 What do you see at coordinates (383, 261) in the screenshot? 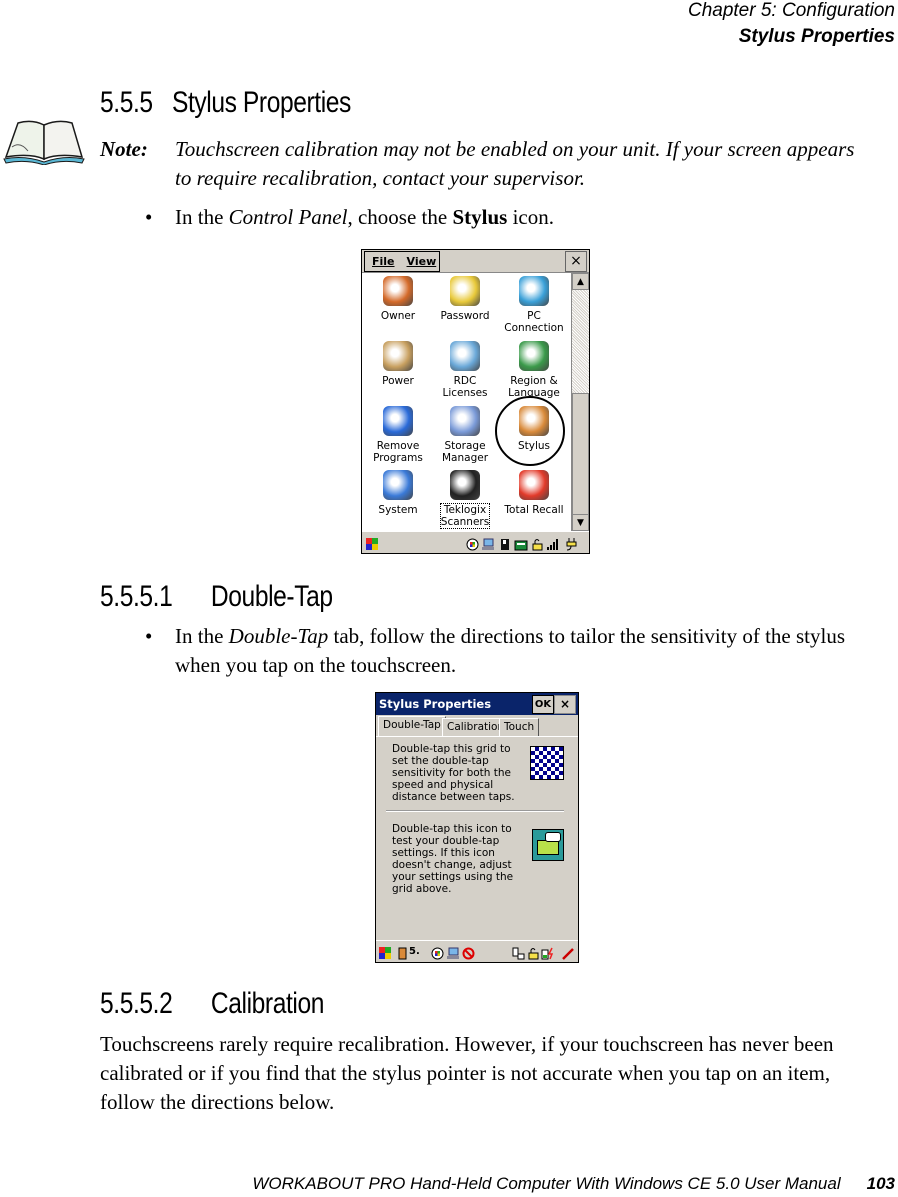
I see `menu-file: File` at bounding box center [383, 261].